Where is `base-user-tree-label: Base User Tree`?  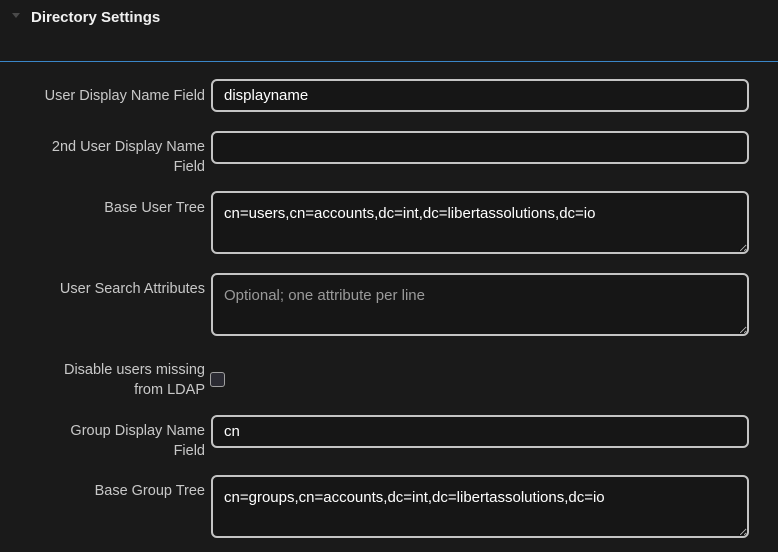 base-user-tree-label: Base User Tree is located at coordinates (154, 208).